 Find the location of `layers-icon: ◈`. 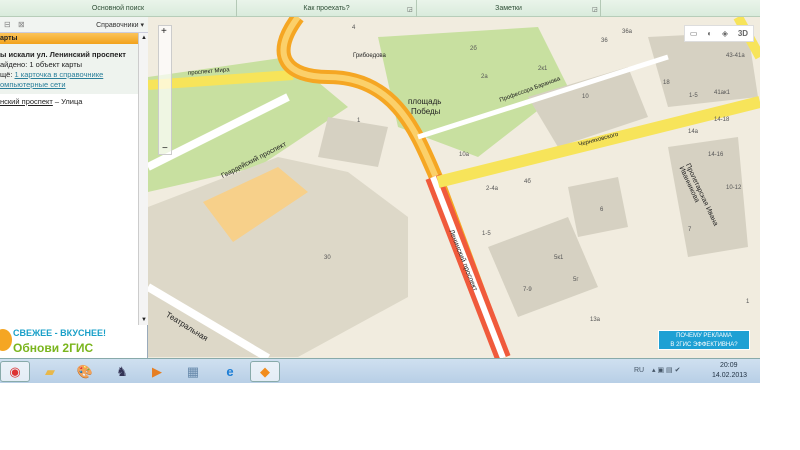

layers-icon: ◈ is located at coordinates (725, 33).